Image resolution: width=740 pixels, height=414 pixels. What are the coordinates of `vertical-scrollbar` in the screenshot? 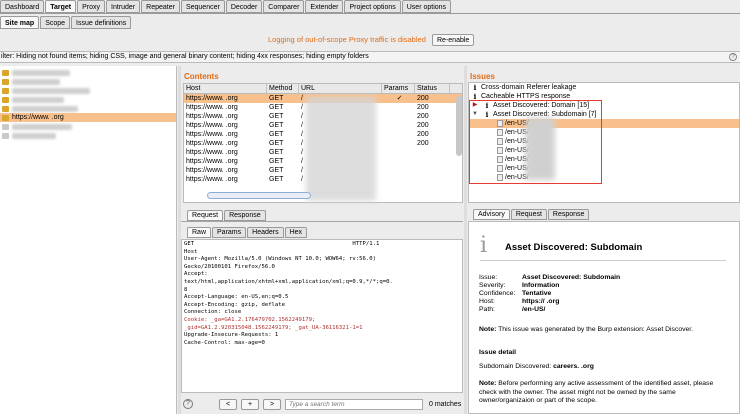 It's located at (459, 126).